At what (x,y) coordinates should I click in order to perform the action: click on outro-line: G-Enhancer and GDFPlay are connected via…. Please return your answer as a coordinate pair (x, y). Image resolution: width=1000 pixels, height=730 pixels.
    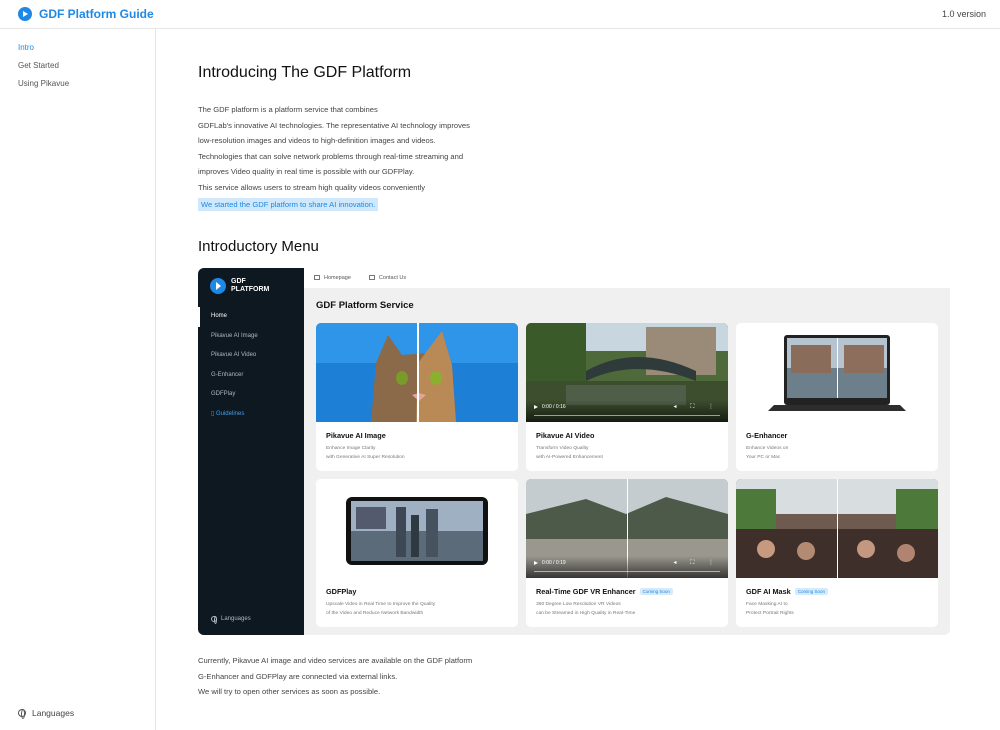
    Looking at the image, I should click on (298, 676).